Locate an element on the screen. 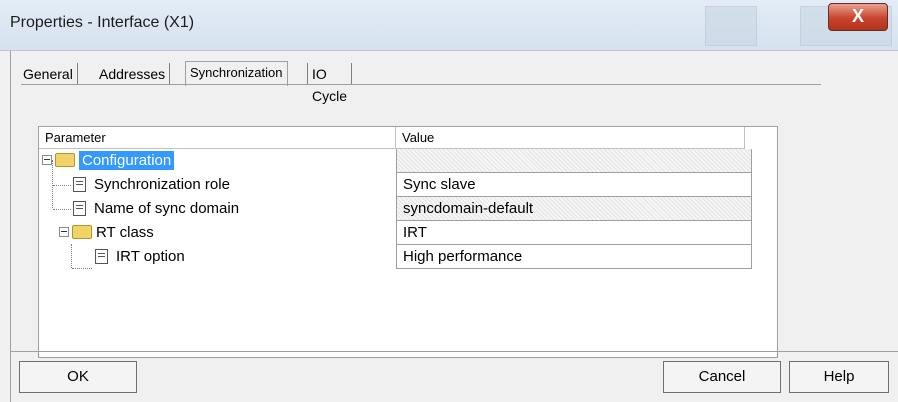 This screenshot has width=898, height=402. tab-io-cycle: IO Cycle is located at coordinates (330, 83).